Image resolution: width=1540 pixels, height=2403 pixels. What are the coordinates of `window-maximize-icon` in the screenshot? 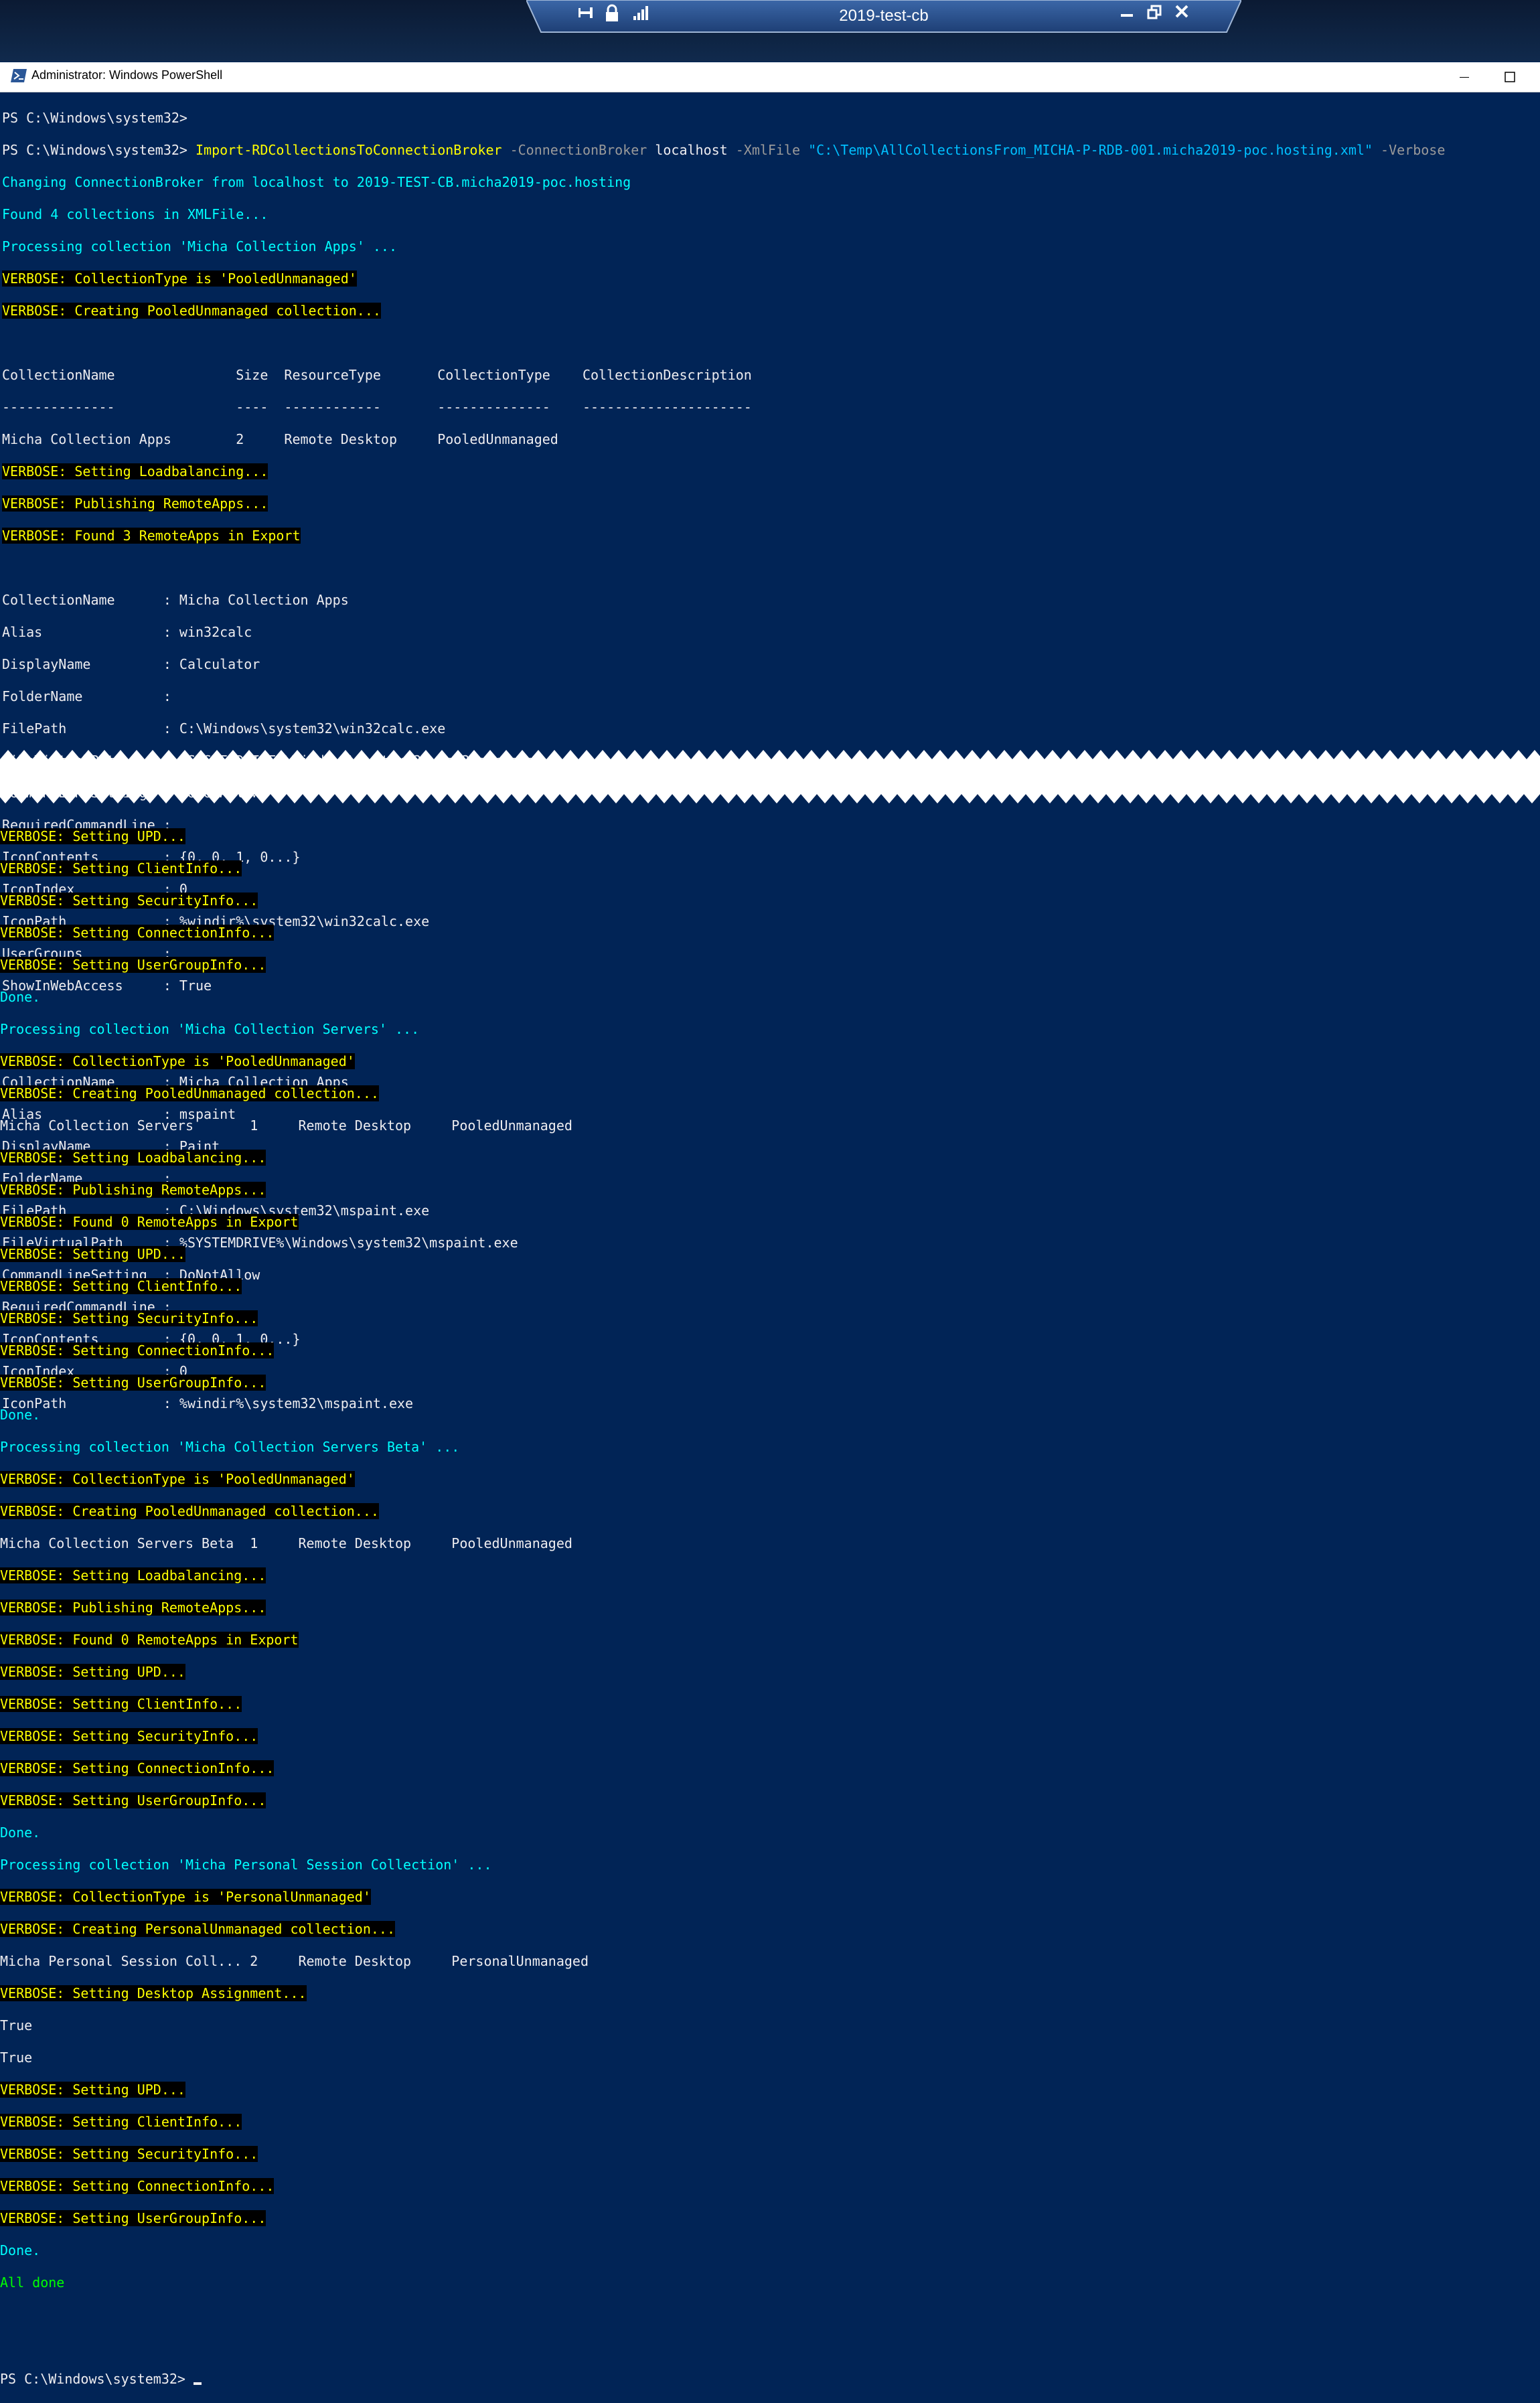 It's located at (1510, 77).